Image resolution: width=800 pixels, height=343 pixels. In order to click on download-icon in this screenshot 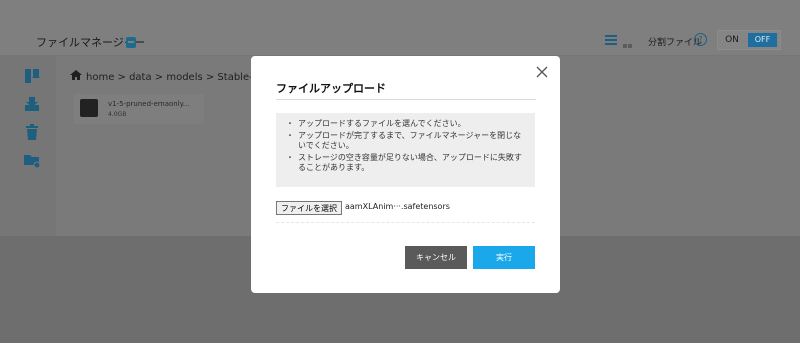, I will do `click(32, 104)`.